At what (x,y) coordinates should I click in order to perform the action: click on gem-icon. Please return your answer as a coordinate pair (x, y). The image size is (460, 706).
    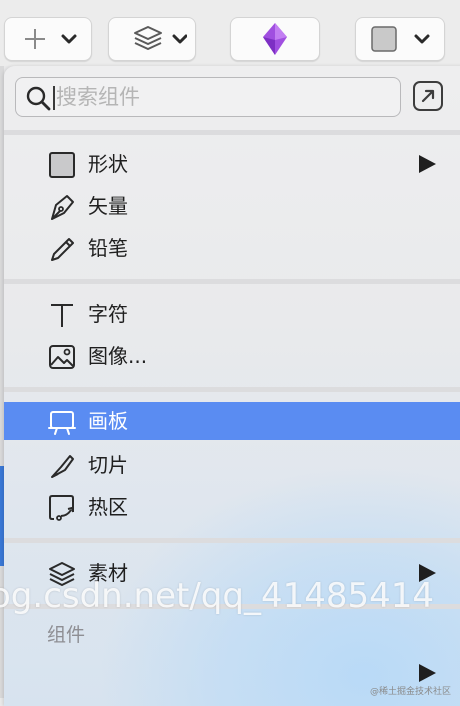
    Looking at the image, I should click on (275, 39).